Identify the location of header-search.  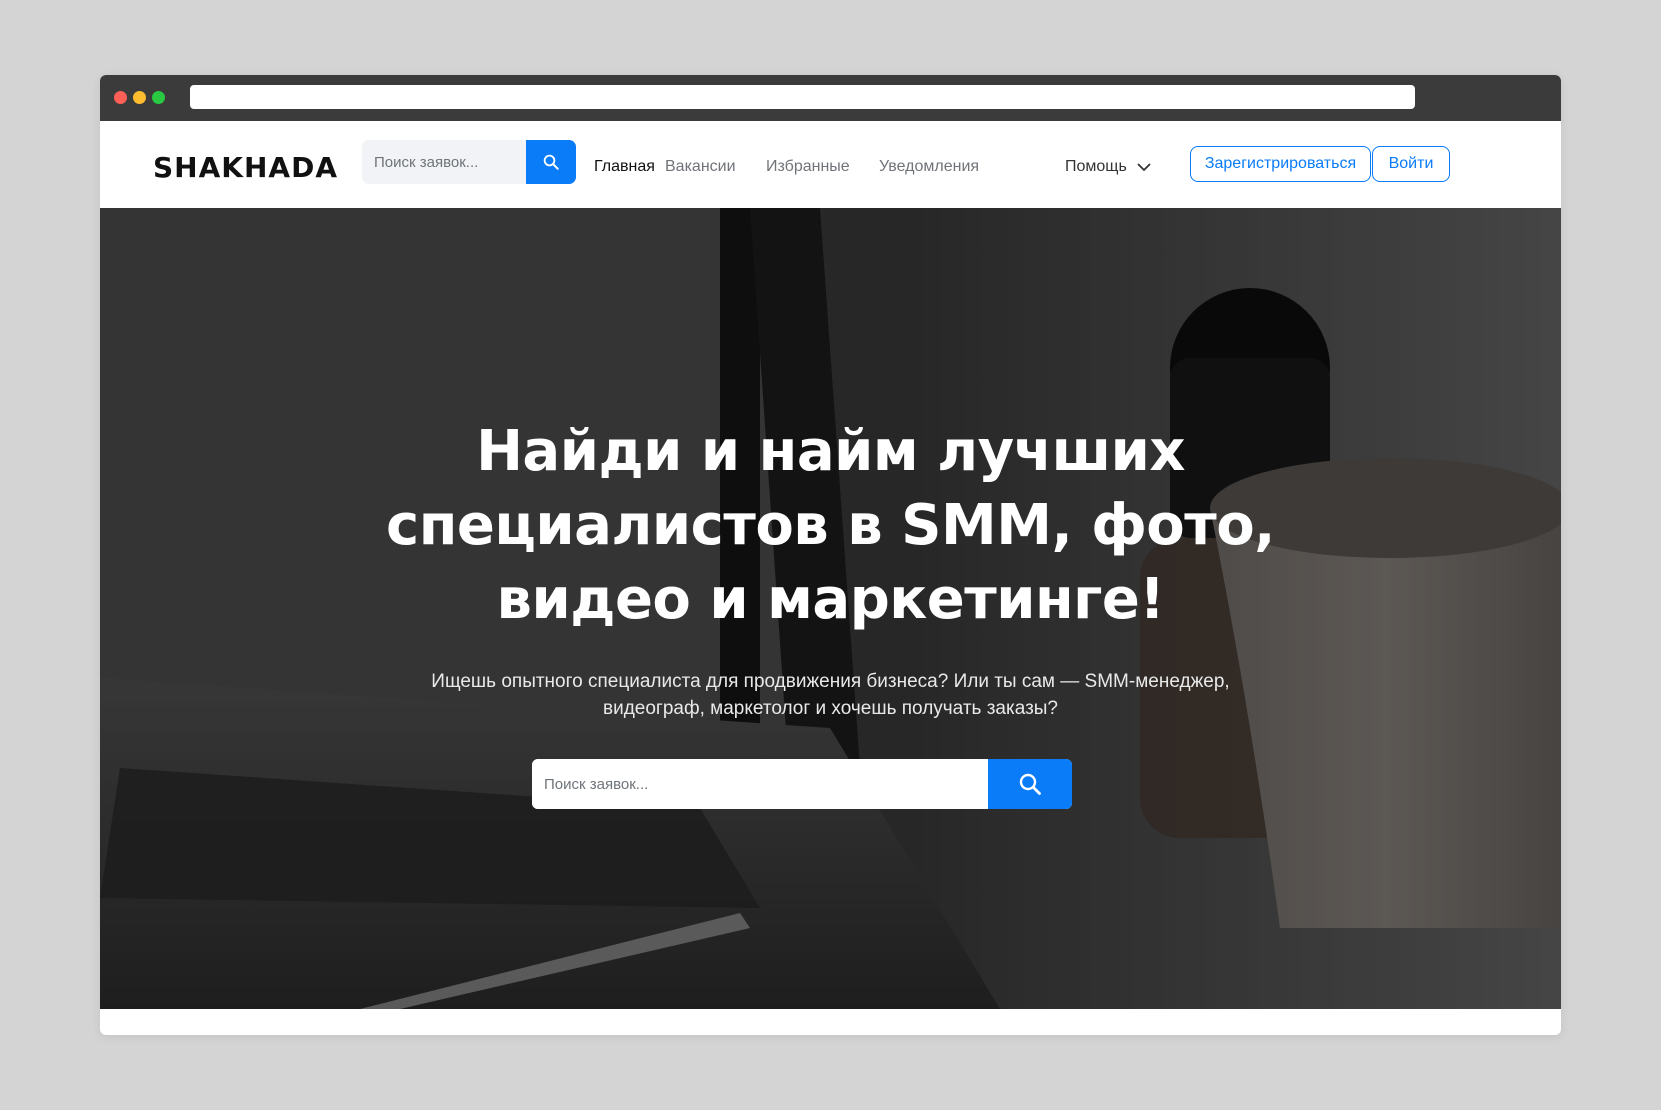
(469, 162).